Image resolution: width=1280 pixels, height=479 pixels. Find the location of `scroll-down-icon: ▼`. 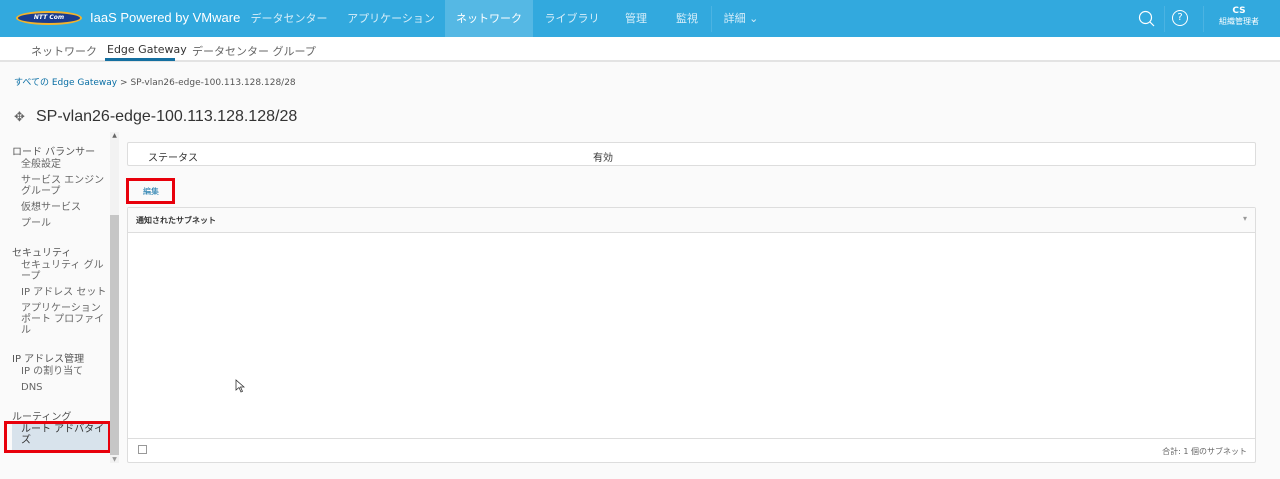

scroll-down-icon: ▼ is located at coordinates (114, 459).